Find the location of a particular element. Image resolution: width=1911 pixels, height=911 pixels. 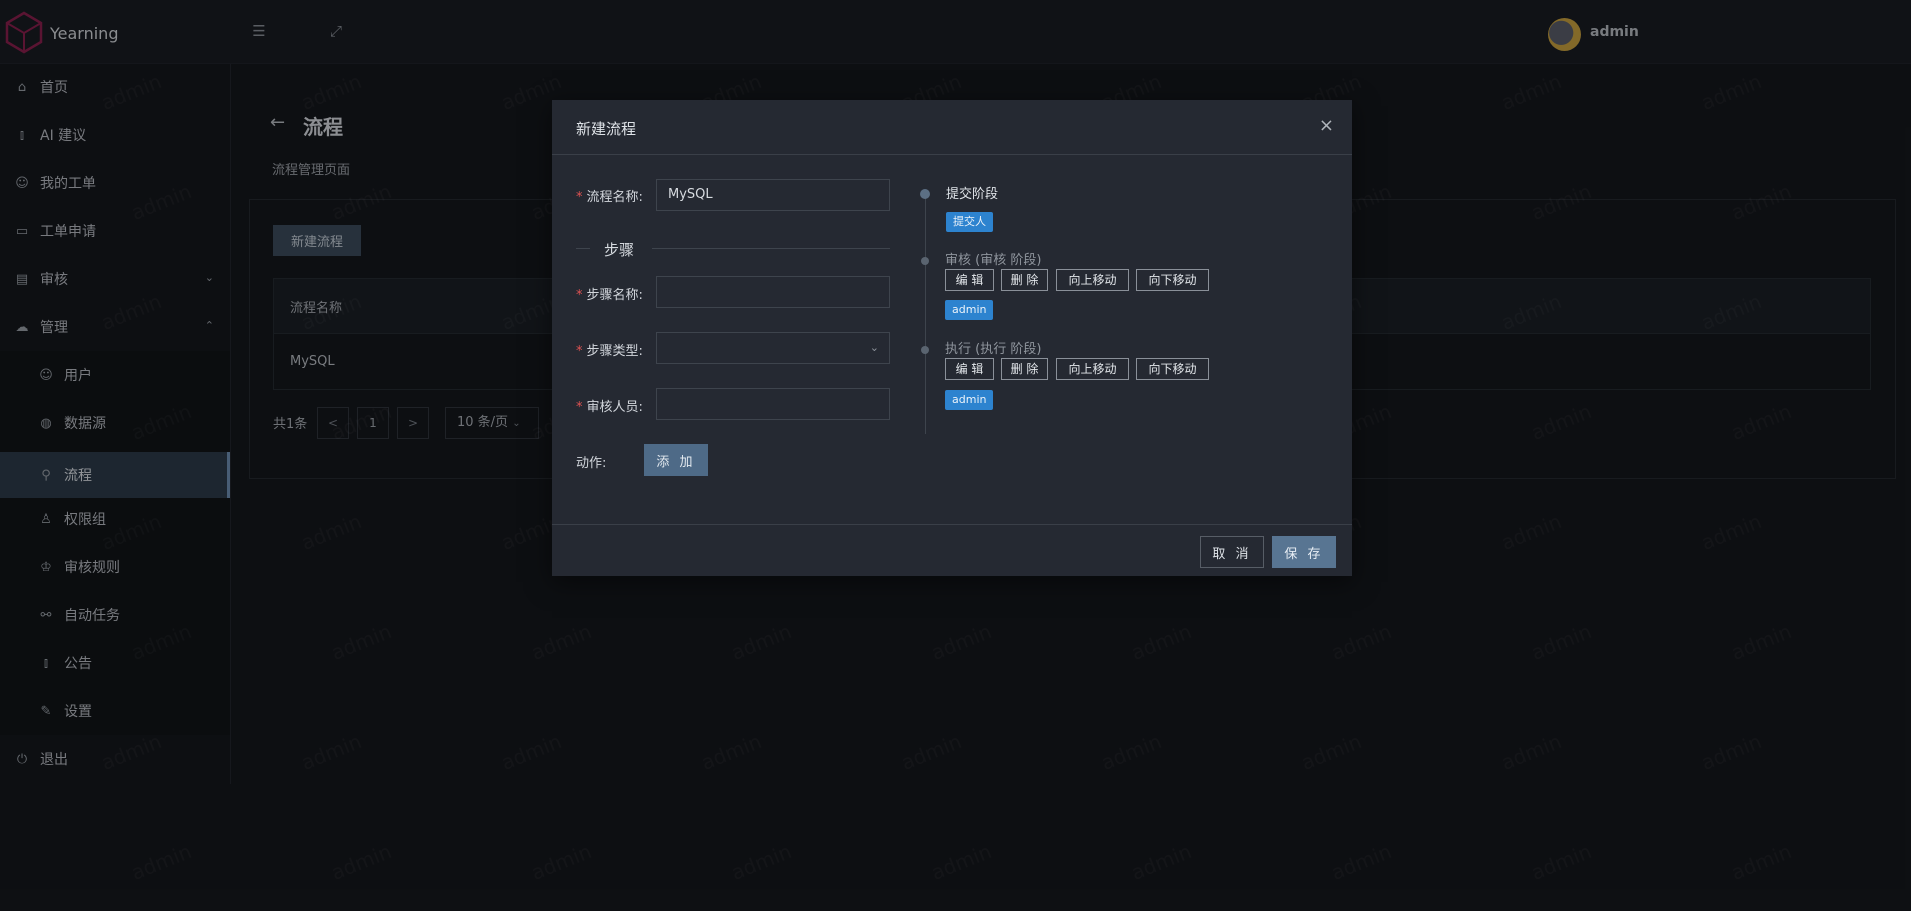

audit-user-tag: admin is located at coordinates (969, 310).